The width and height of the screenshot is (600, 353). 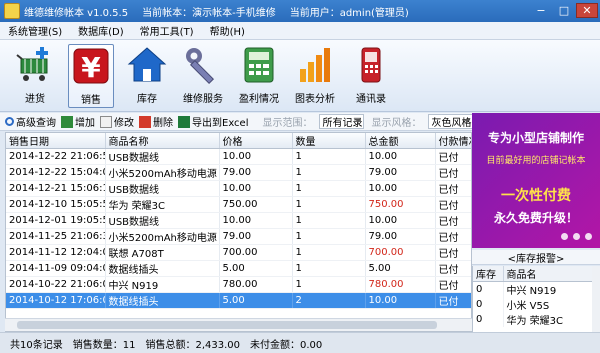 I want to click on stock-row: 0 中兴 N919, so click(x=533, y=289).